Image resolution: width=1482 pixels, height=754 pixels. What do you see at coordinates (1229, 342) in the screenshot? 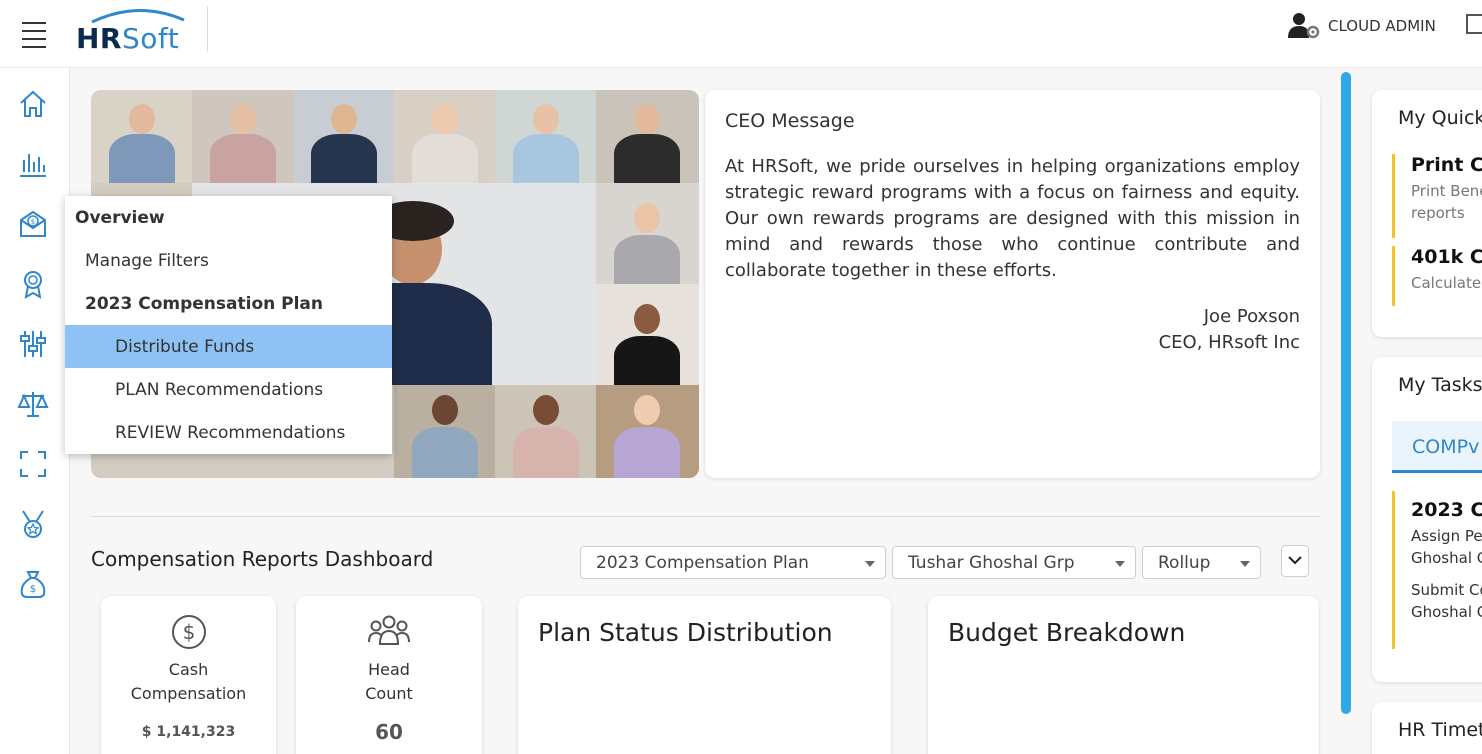
I see `ceo-role: CEO, HRsoft Inc` at bounding box center [1229, 342].